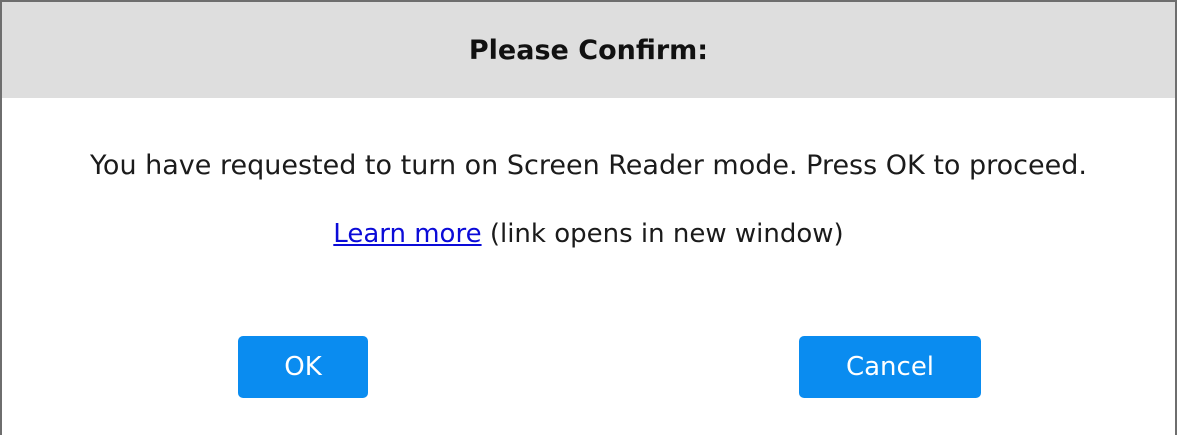 The image size is (1177, 435). I want to click on learn-more-note: (link opens in new window), so click(666, 234).